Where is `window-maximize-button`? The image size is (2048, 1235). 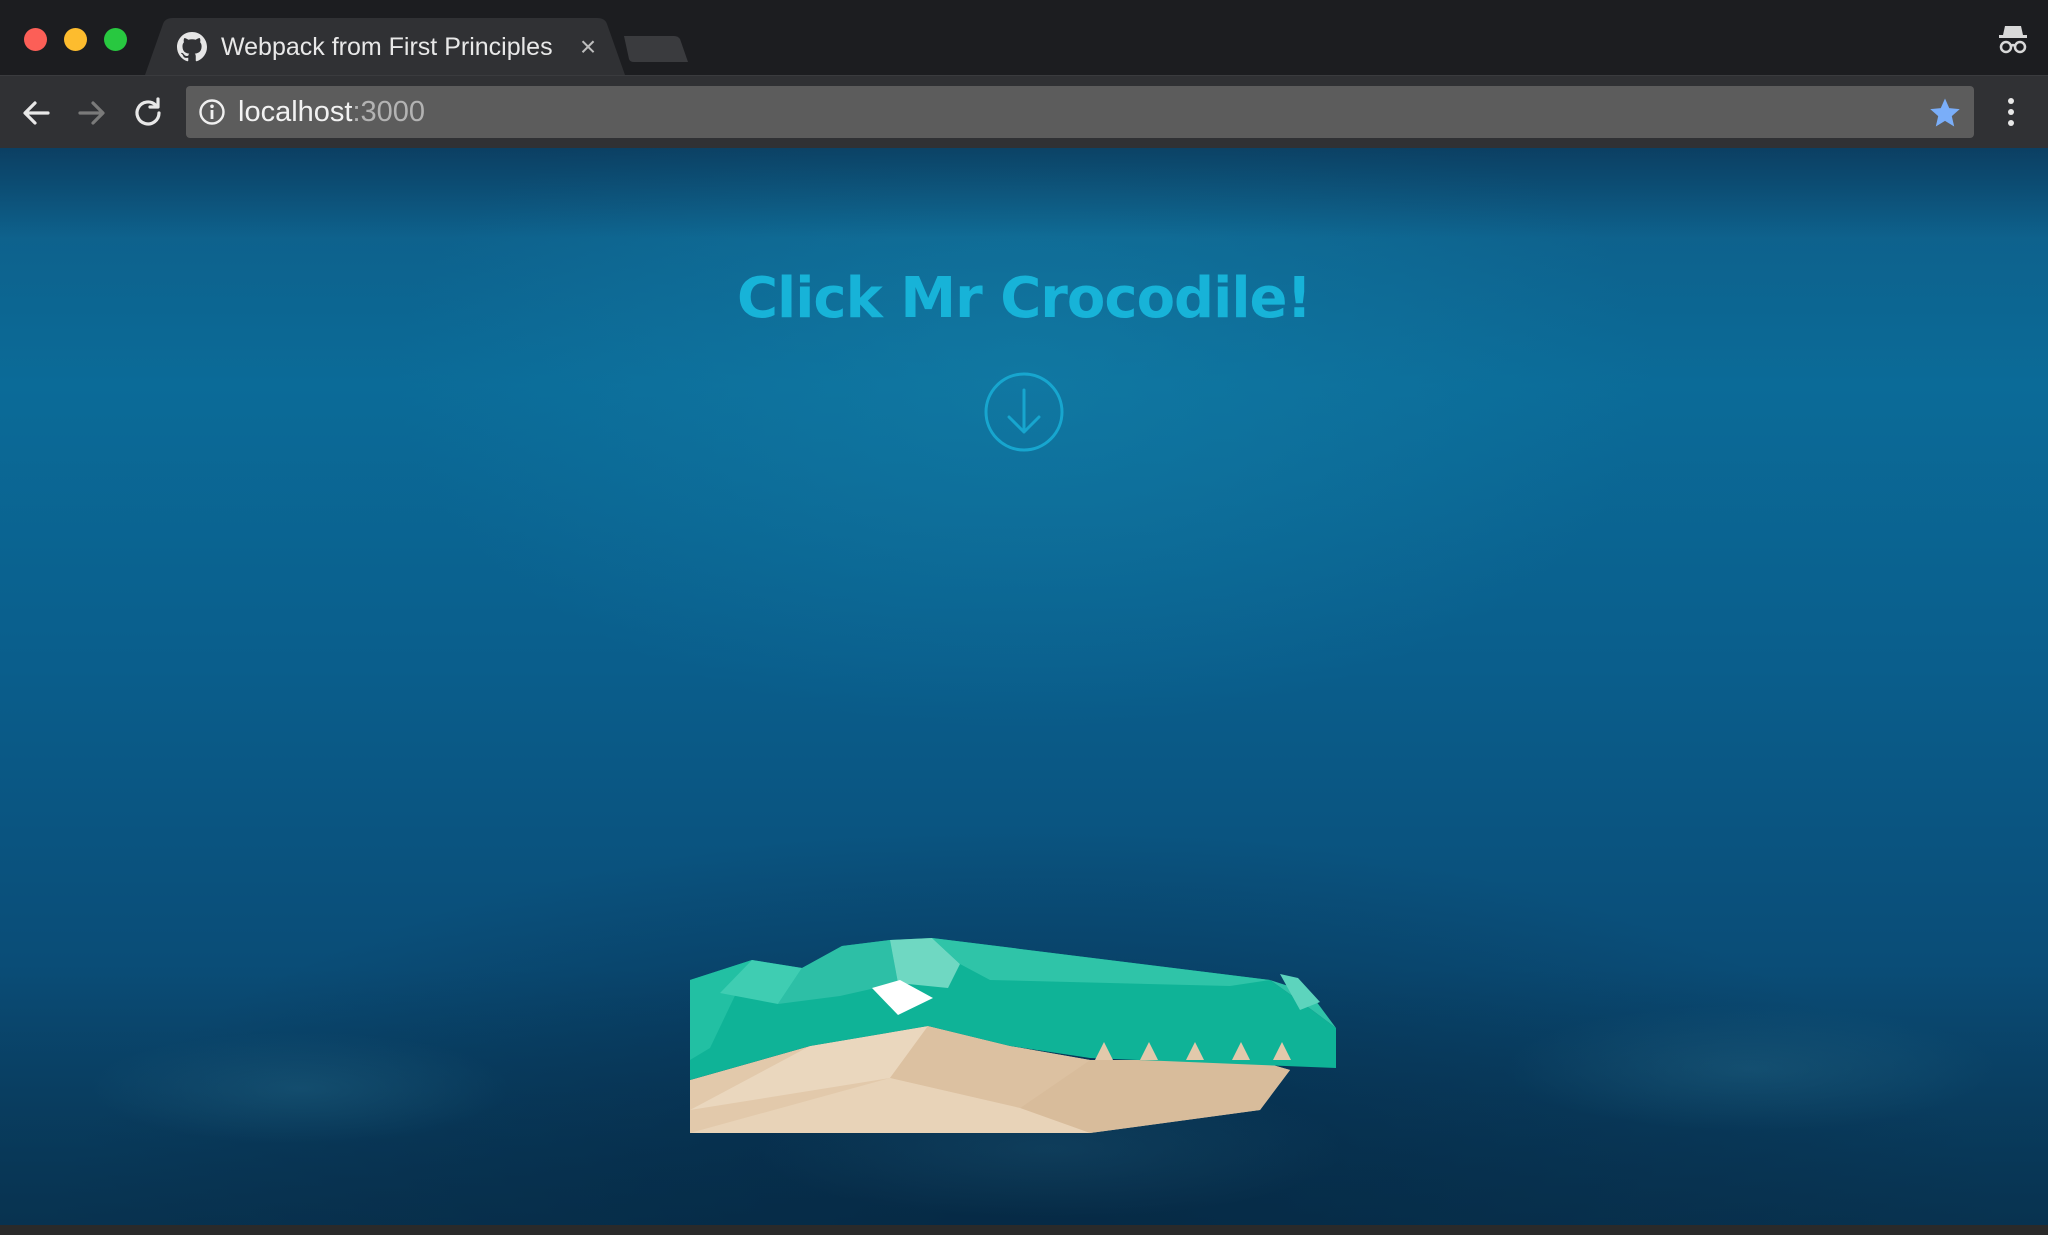
window-maximize-button is located at coordinates (115, 39).